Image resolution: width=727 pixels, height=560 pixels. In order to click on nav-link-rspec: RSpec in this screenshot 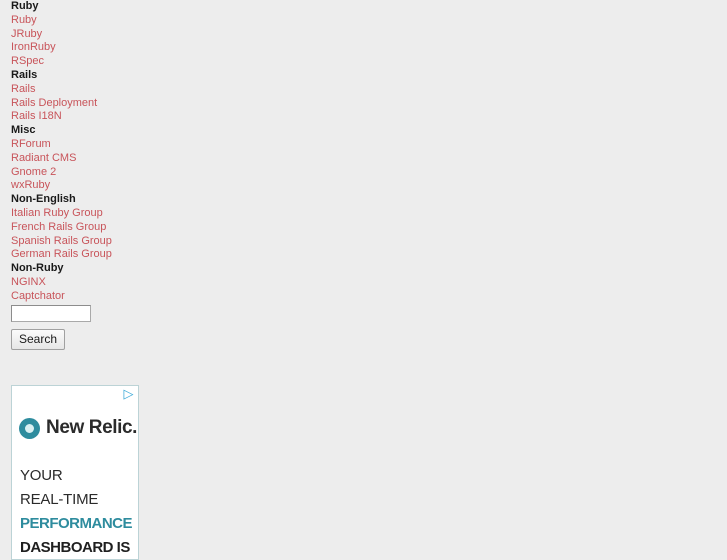, I will do `click(120, 62)`.